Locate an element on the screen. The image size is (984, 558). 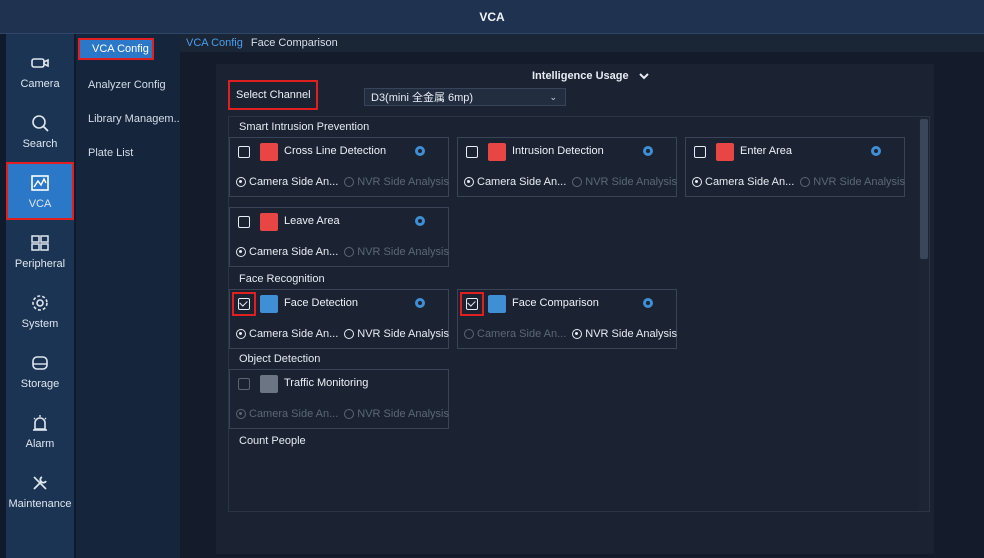
intelligence-usage-label: Intelligence Usage is located at coordinates (580, 76).